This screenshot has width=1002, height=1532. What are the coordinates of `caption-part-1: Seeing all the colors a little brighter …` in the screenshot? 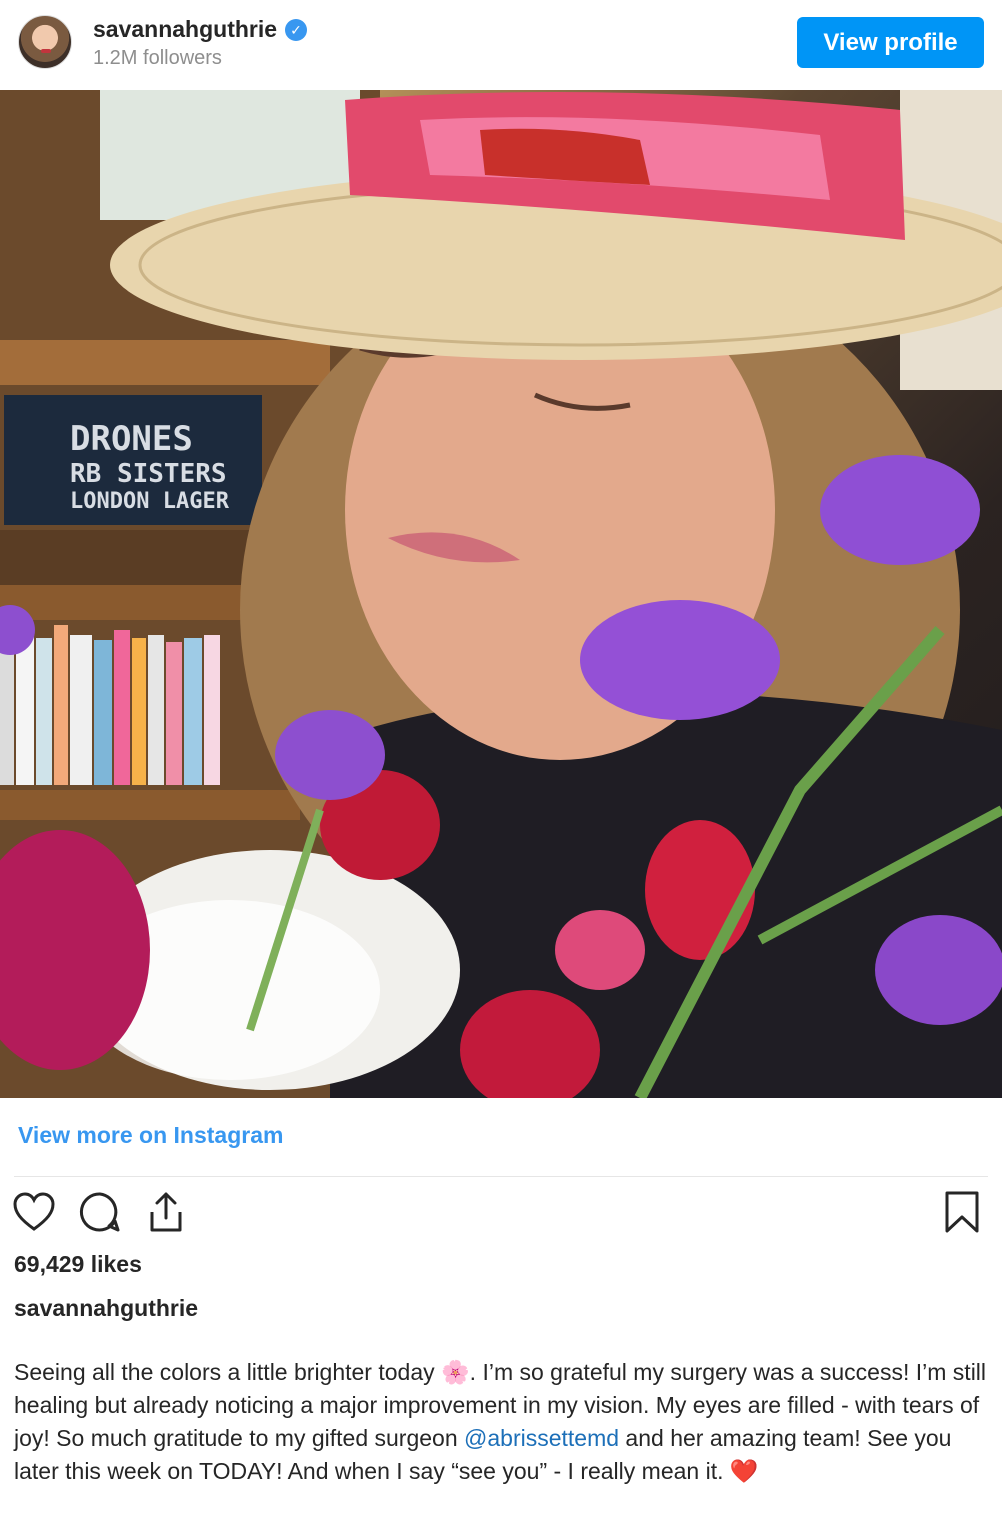 It's located at (228, 1372).